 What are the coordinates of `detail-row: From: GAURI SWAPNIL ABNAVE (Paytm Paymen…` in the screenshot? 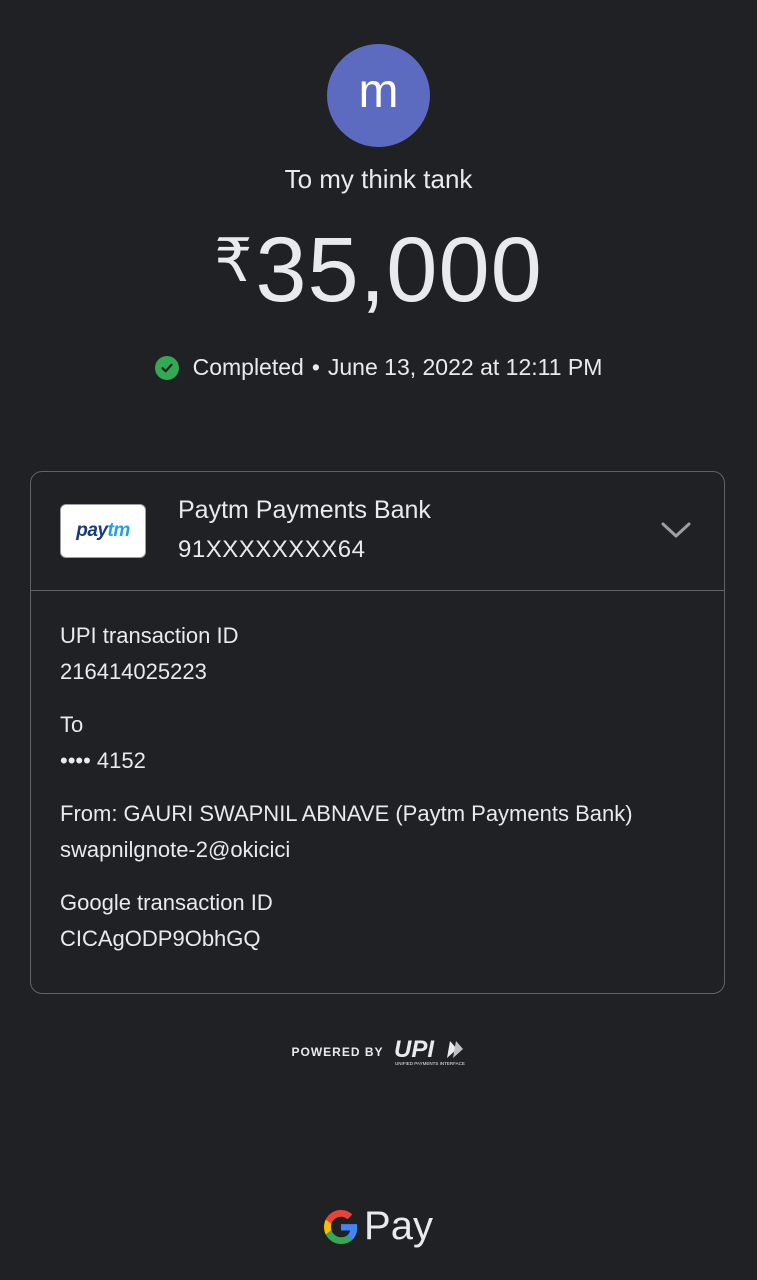 It's located at (392, 832).